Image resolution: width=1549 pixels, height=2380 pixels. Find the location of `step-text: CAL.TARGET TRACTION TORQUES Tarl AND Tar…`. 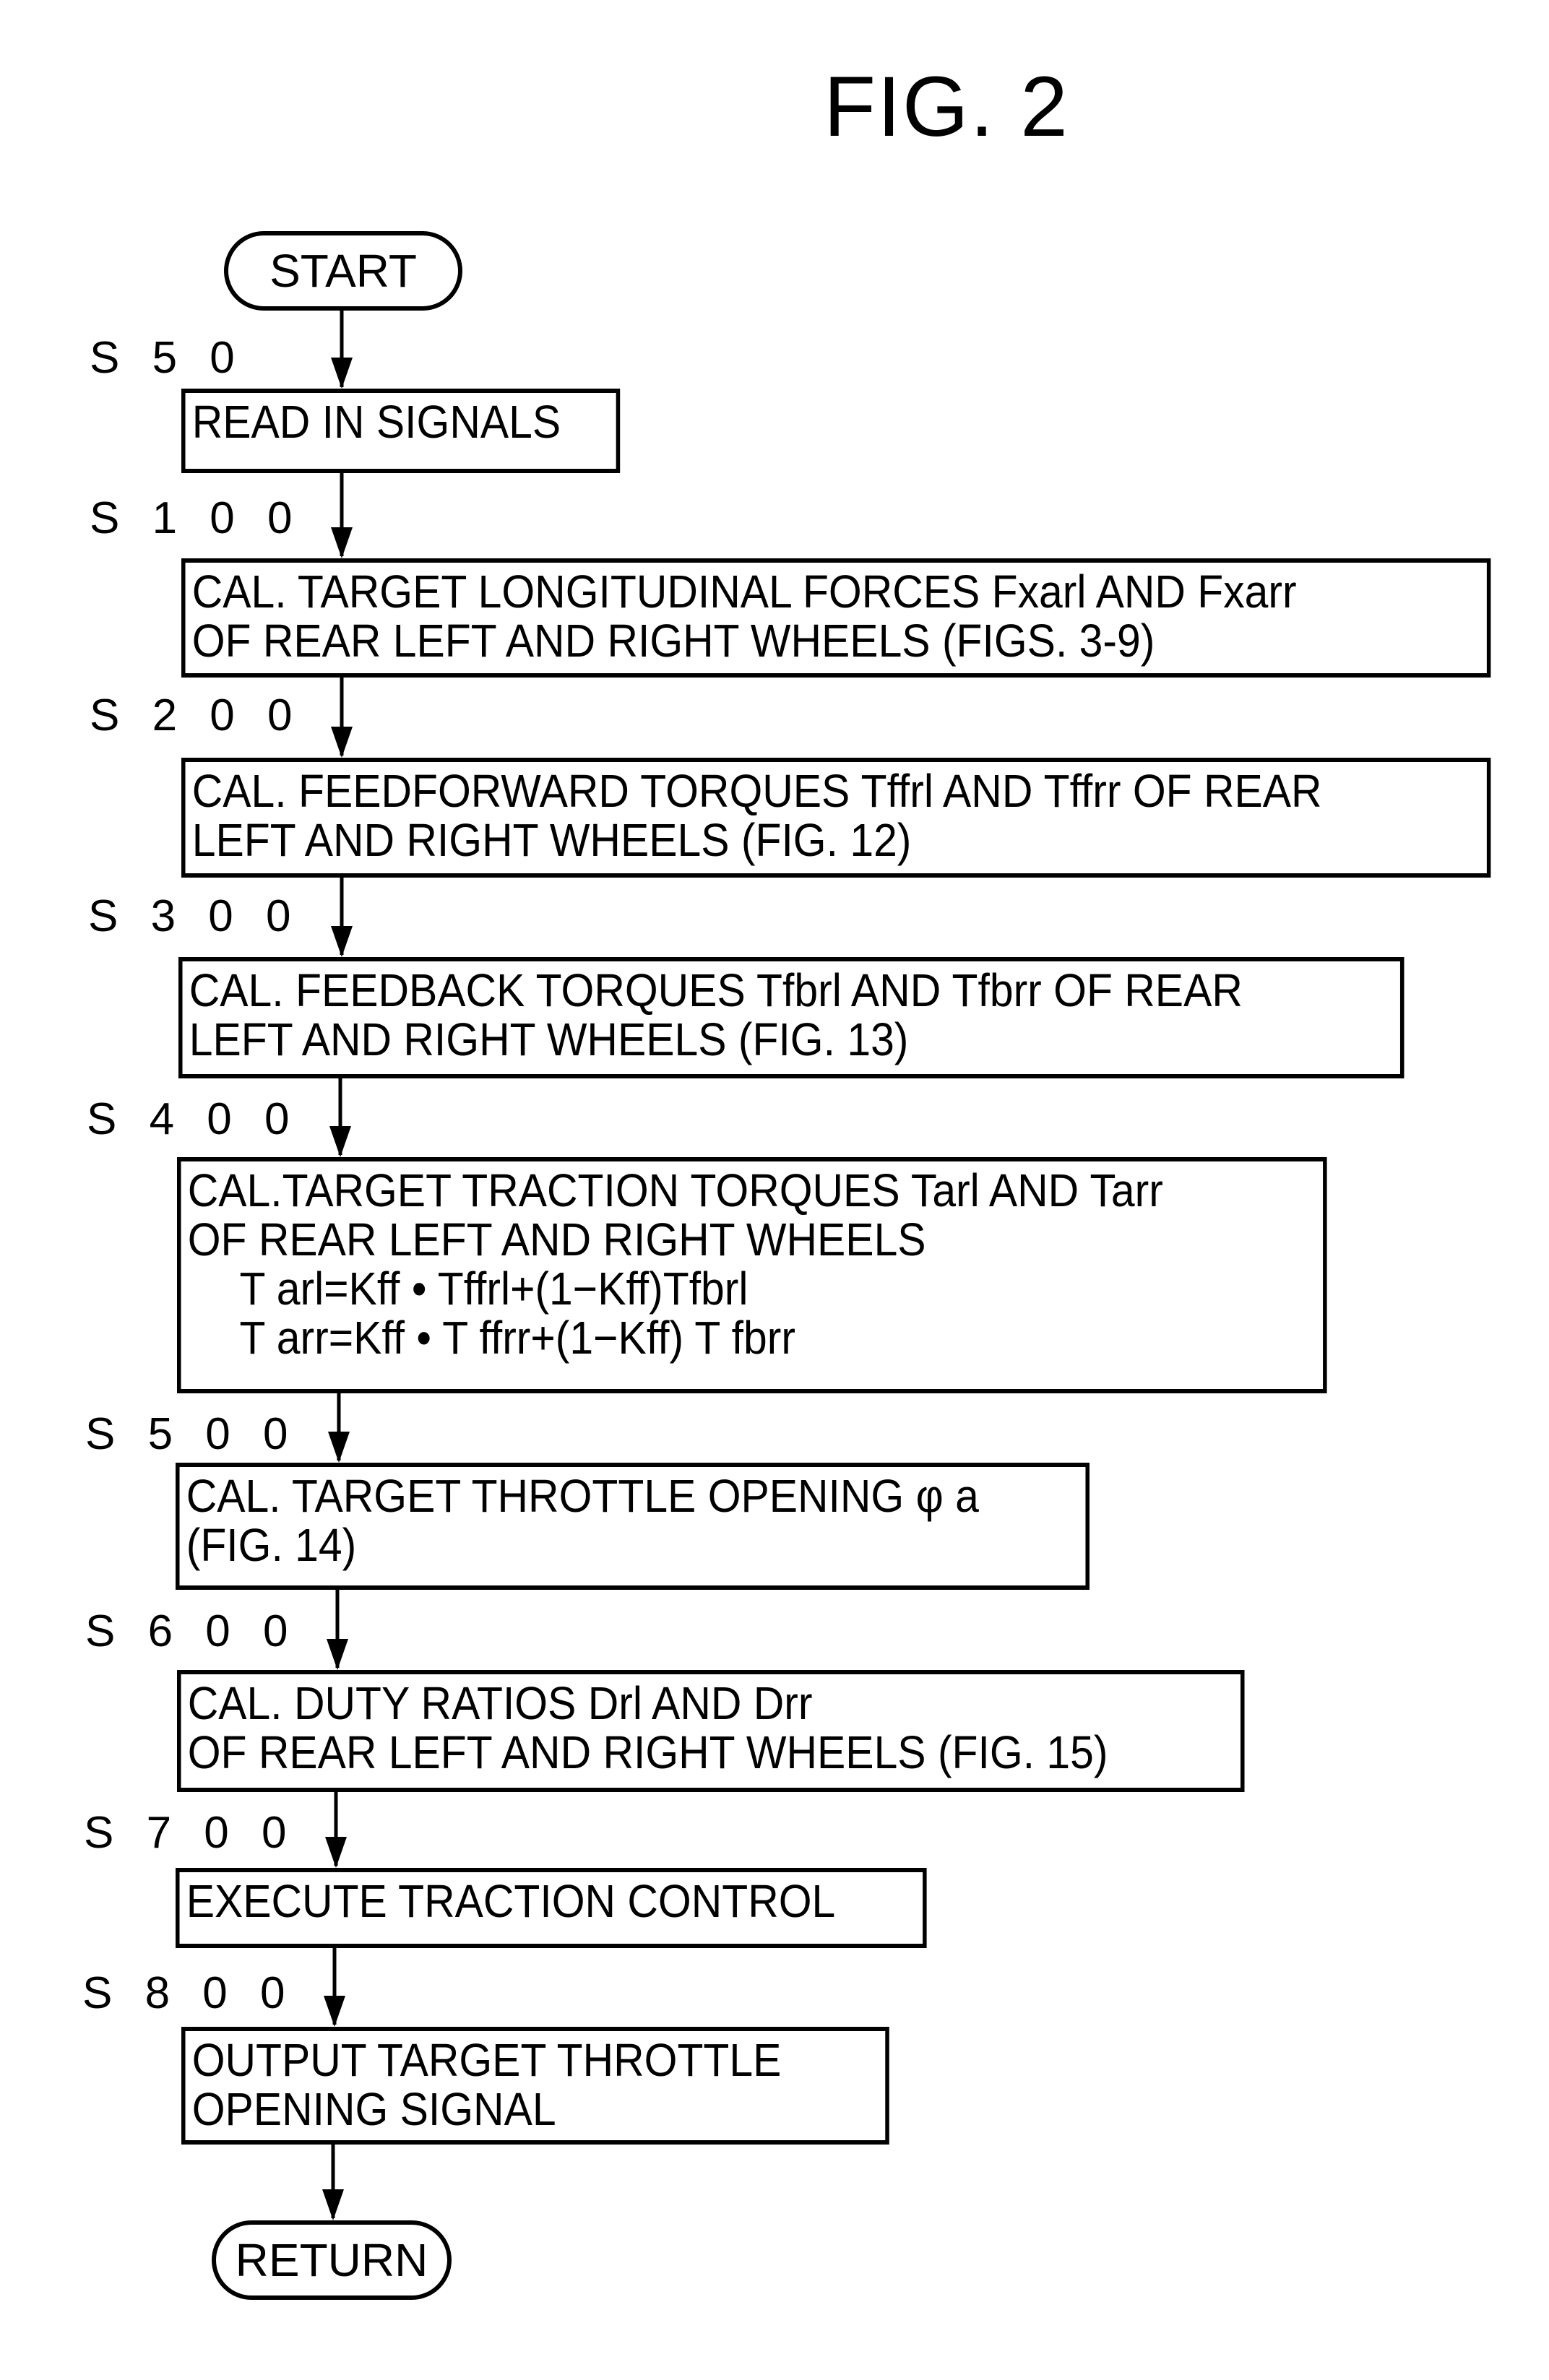

step-text: CAL.TARGET TRACTION TORQUES Tarl AND Tar… is located at coordinates (675, 1190).